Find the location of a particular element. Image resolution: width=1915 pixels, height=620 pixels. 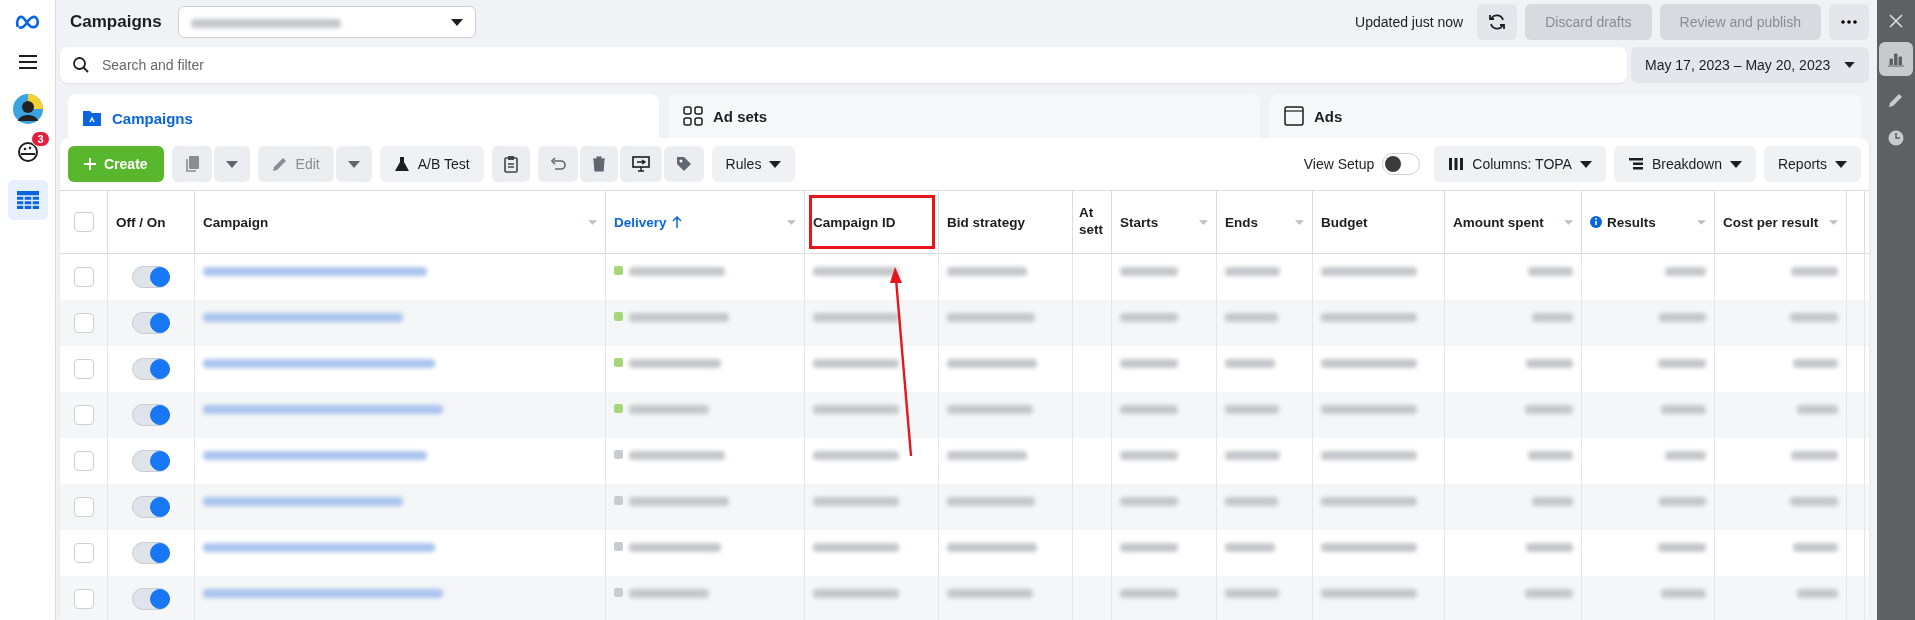

column-header: Ends is located at coordinates (1265, 222).